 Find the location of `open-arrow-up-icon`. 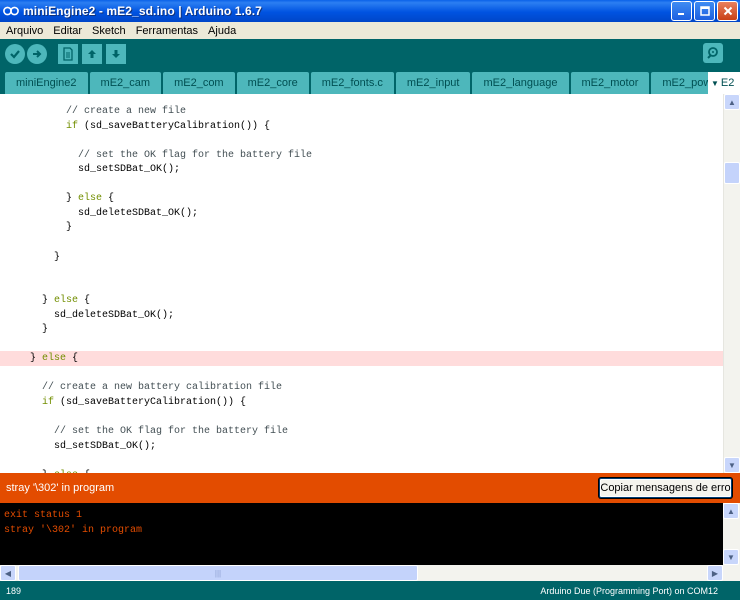

open-arrow-up-icon is located at coordinates (92, 53).